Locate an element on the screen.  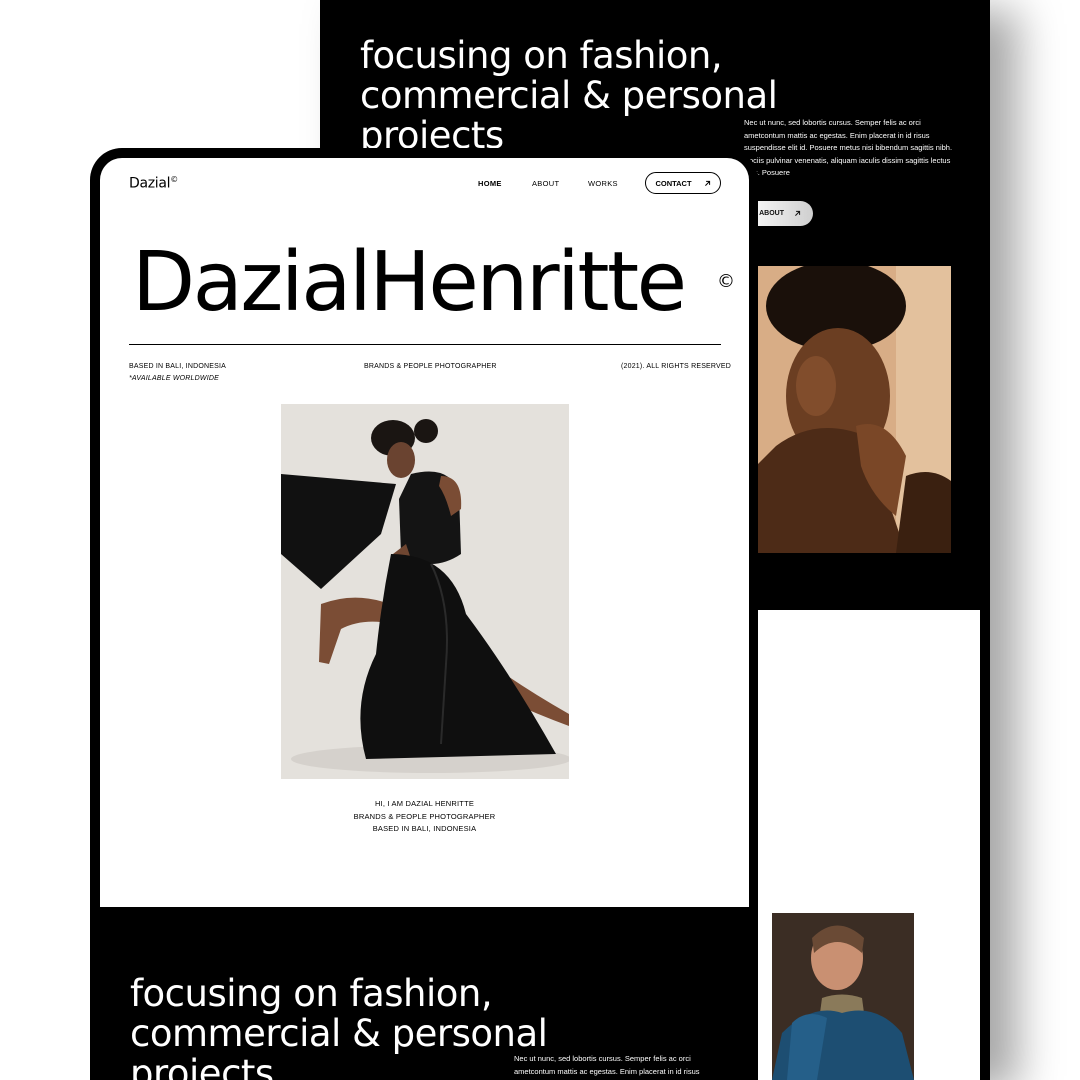
intro-line-1: HI, I AM DAZIAL HENRITTE is located at coordinates (424, 803).